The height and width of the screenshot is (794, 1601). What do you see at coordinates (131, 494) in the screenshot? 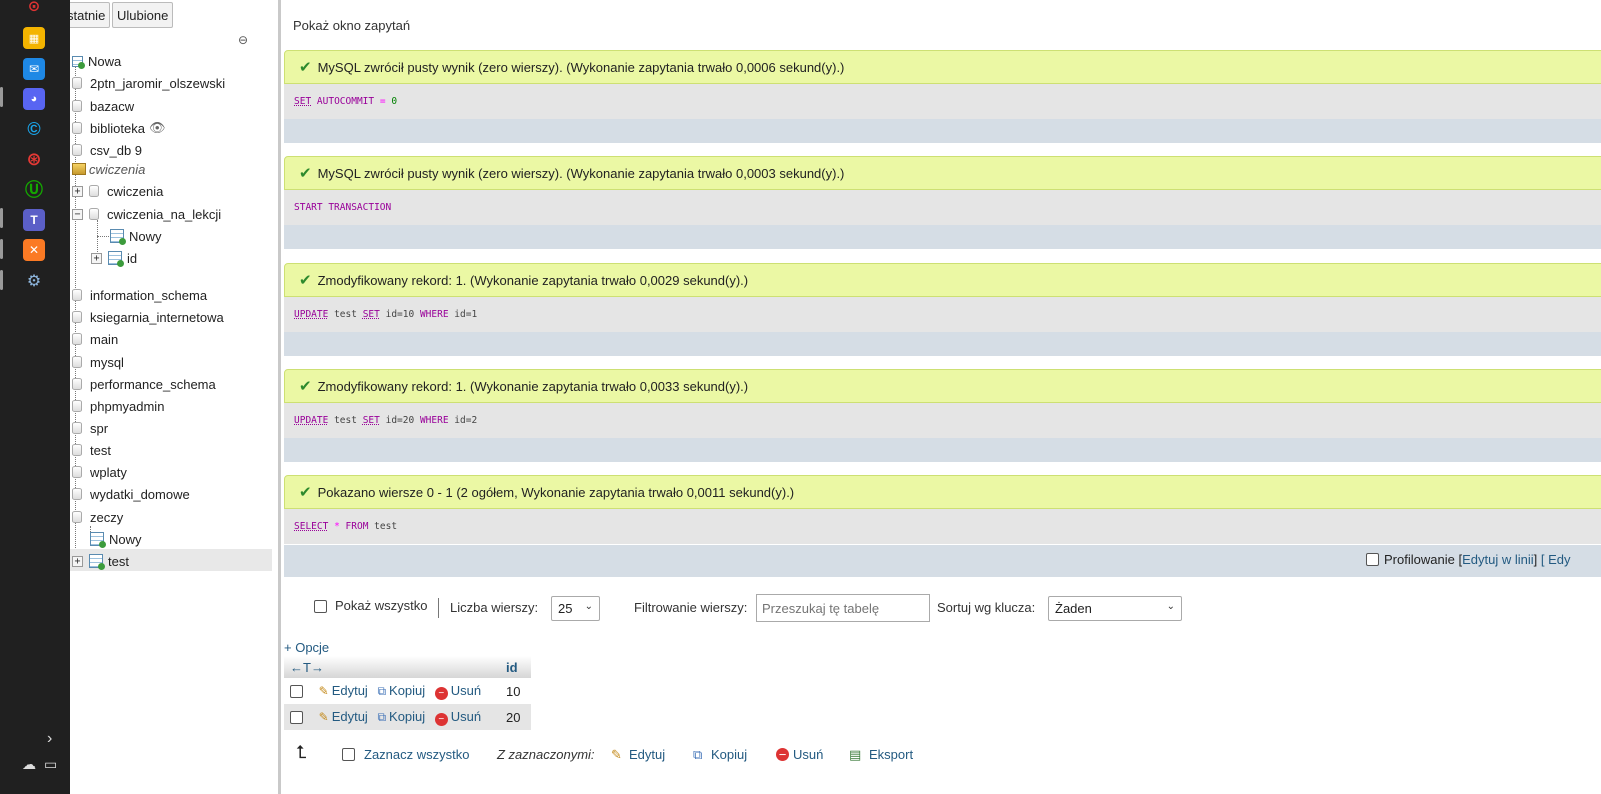
I see `tree-item-database: wydatki_domowe` at bounding box center [131, 494].